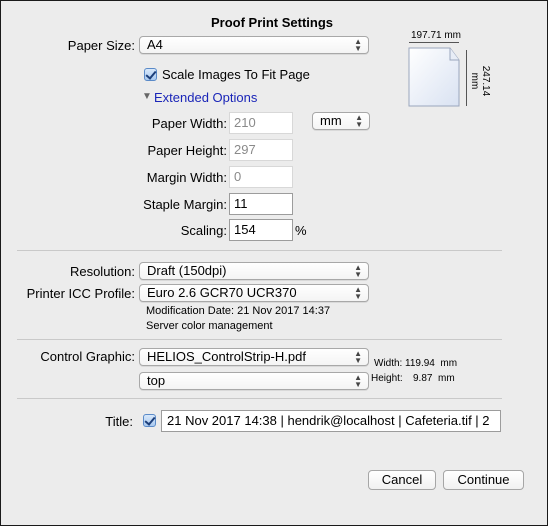  I want to click on control-height-label: Height:, so click(387, 378).